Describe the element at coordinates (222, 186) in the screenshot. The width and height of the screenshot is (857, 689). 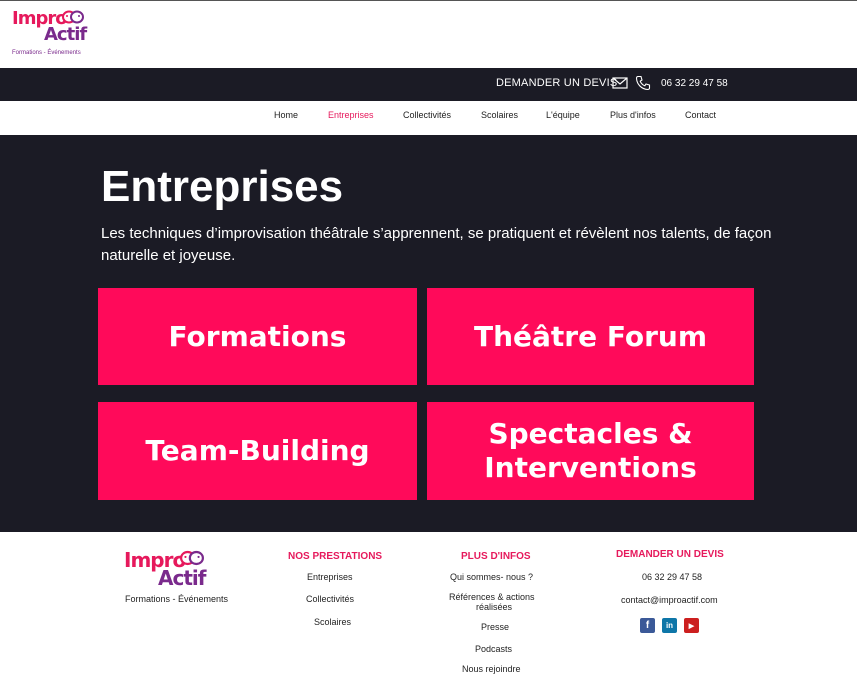
I see `page-title: Entreprises` at that location.